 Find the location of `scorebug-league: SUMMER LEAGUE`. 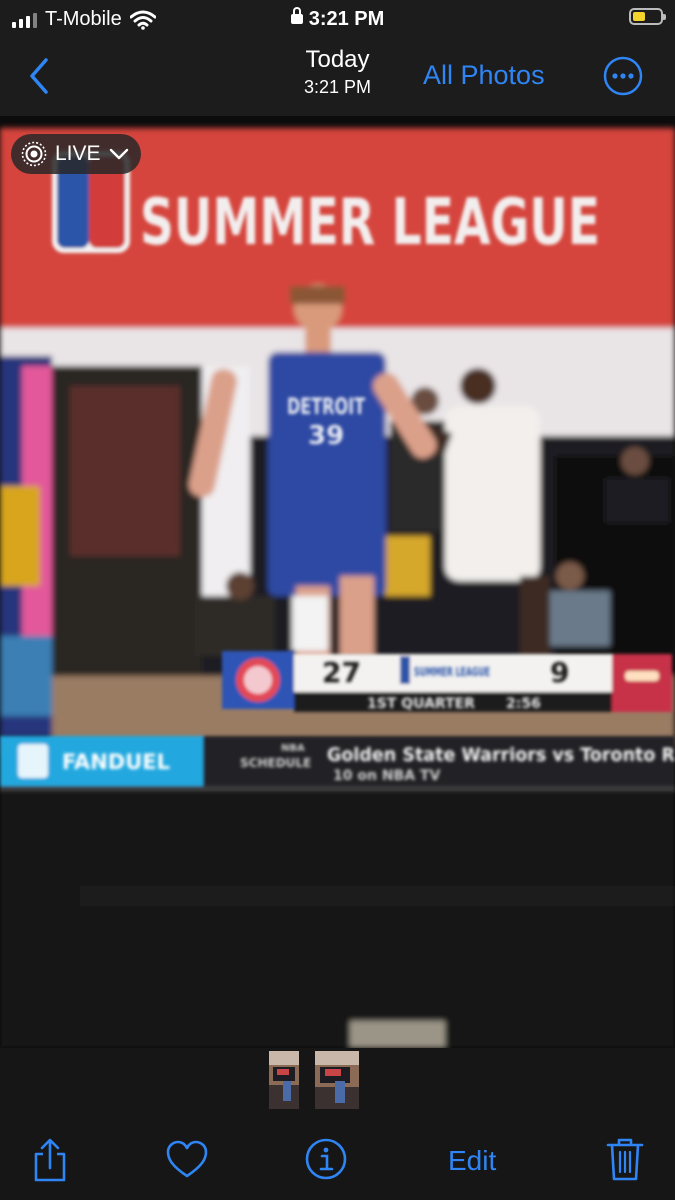

scorebug-league: SUMMER LEAGUE is located at coordinates (452, 672).